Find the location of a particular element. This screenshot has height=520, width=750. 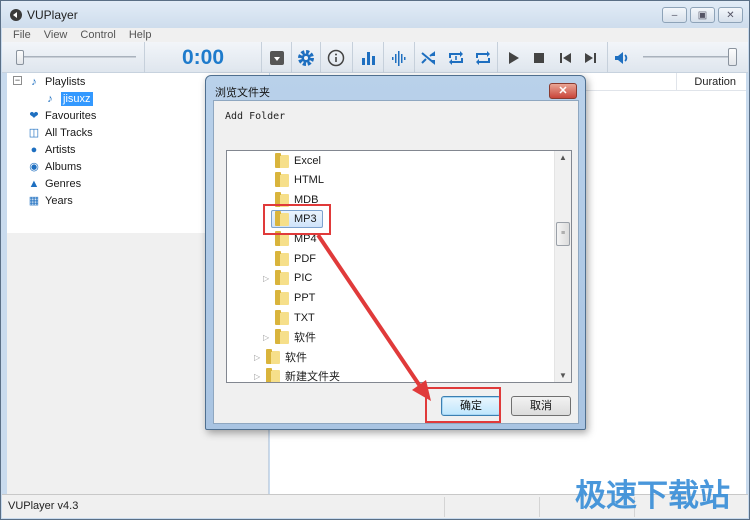

waveform-icon is located at coordinates (399, 58).